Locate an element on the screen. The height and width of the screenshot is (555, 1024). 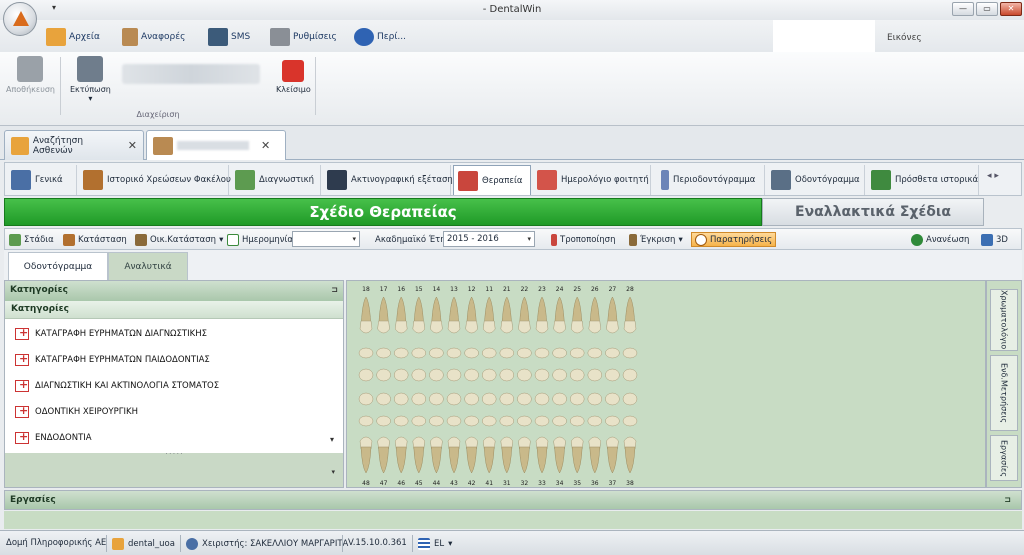
modification-button: Τροποποίηση is located at coordinates (583, 239).